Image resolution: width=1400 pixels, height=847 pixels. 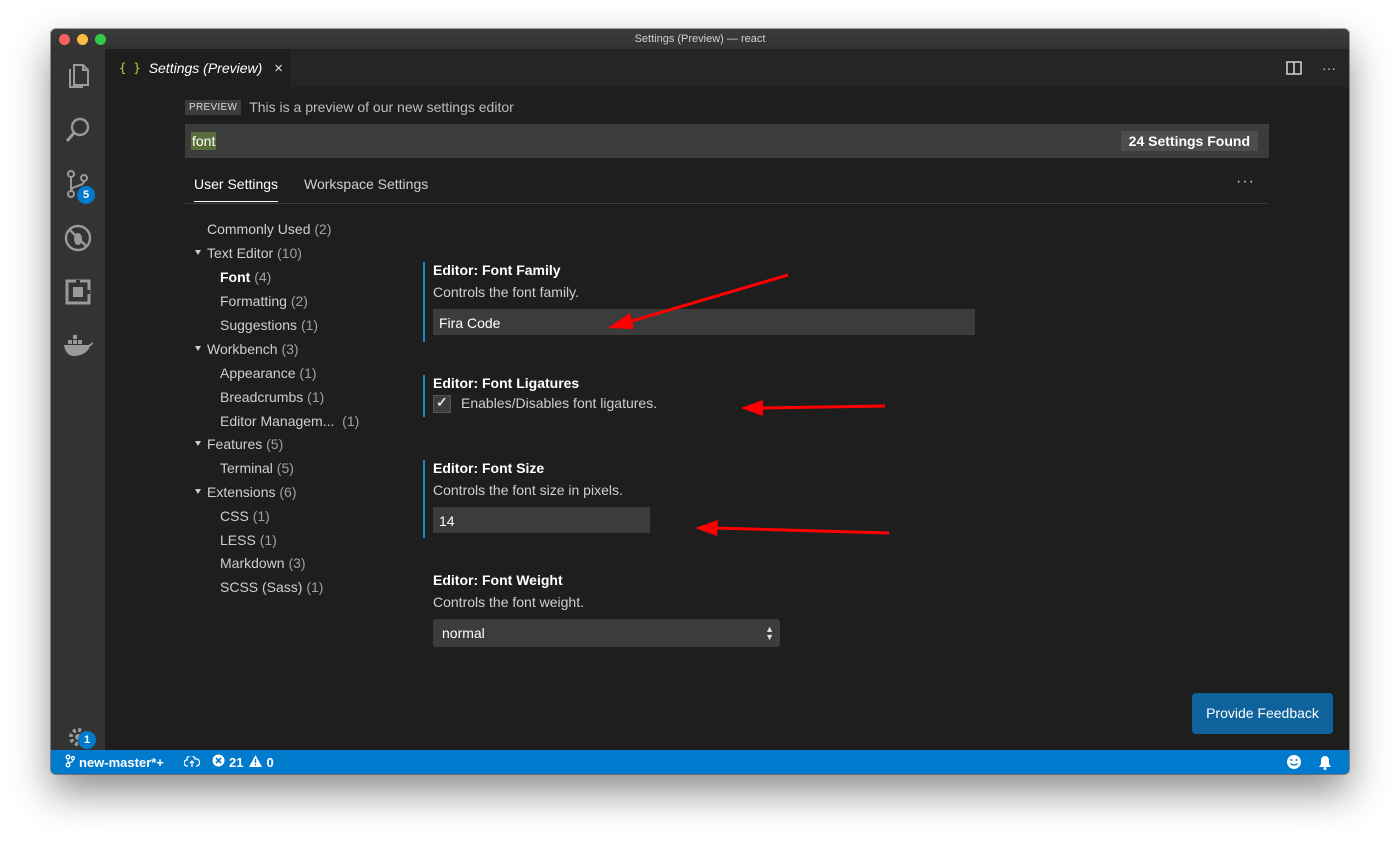 What do you see at coordinates (264, 301) in the screenshot?
I see `toc-item-formatting: Formatting (2)` at bounding box center [264, 301].